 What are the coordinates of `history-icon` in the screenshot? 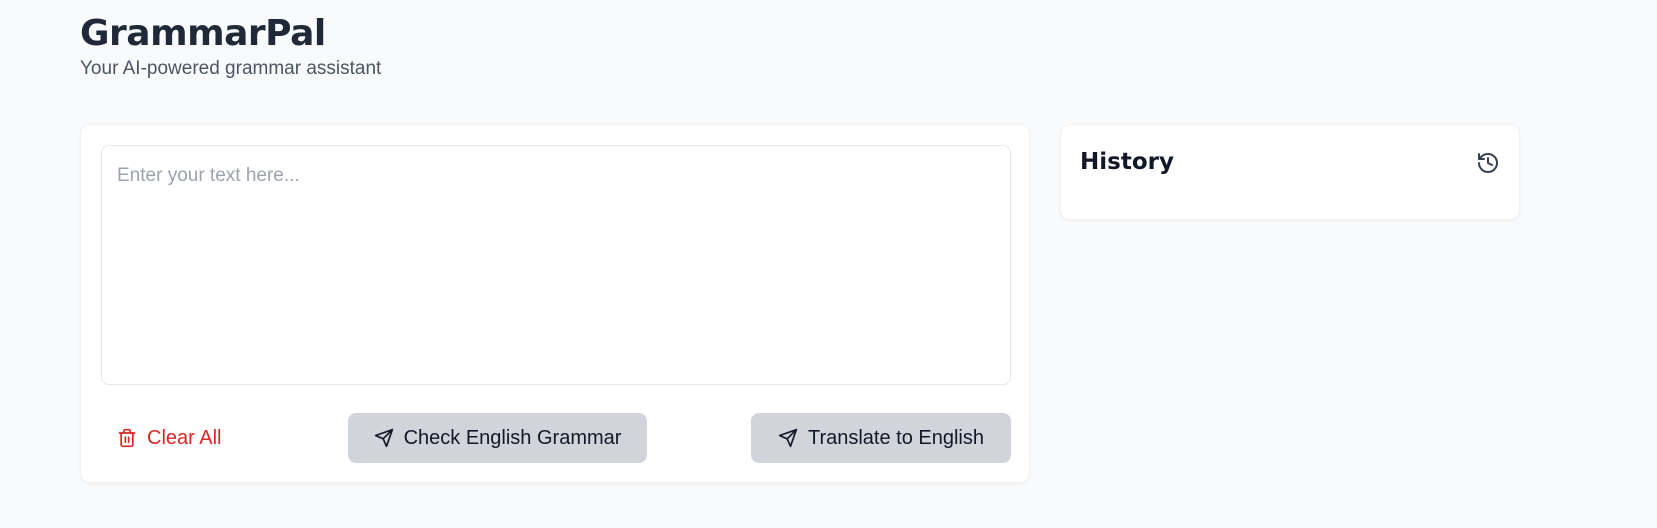 It's located at (1488, 163).